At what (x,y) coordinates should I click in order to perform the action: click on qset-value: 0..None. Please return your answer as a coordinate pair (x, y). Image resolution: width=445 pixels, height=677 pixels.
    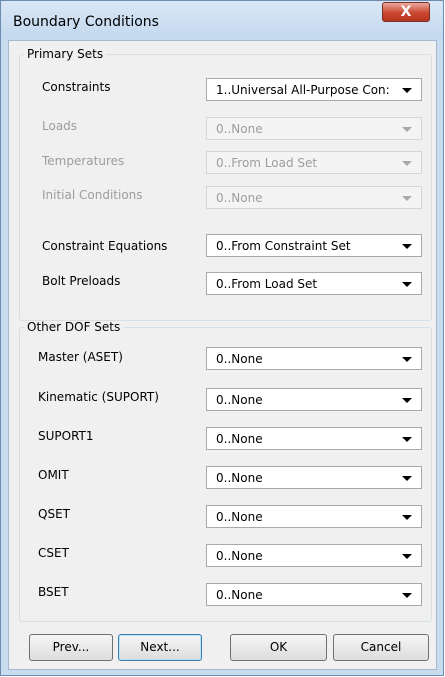
    Looking at the image, I should click on (239, 517).